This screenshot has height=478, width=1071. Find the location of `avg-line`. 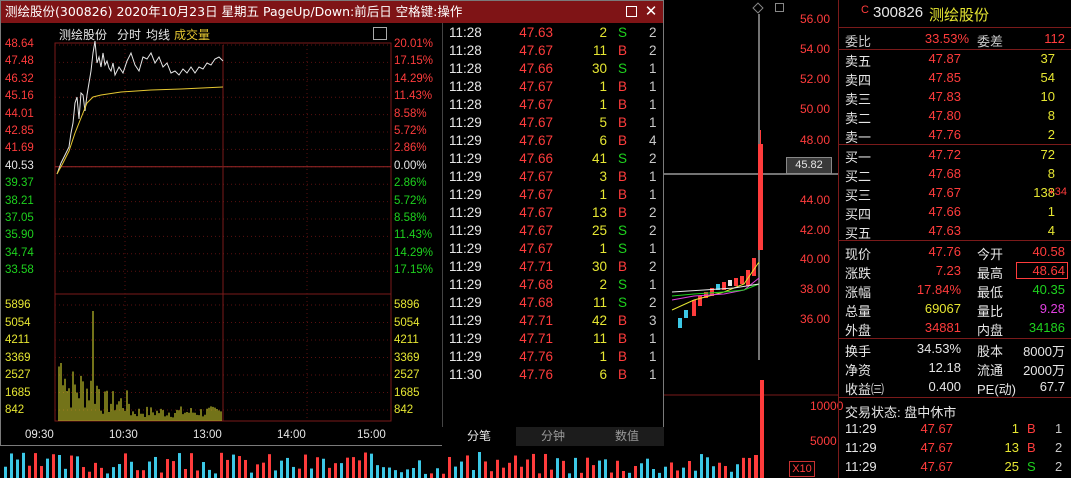

avg-line is located at coordinates (140, 130).